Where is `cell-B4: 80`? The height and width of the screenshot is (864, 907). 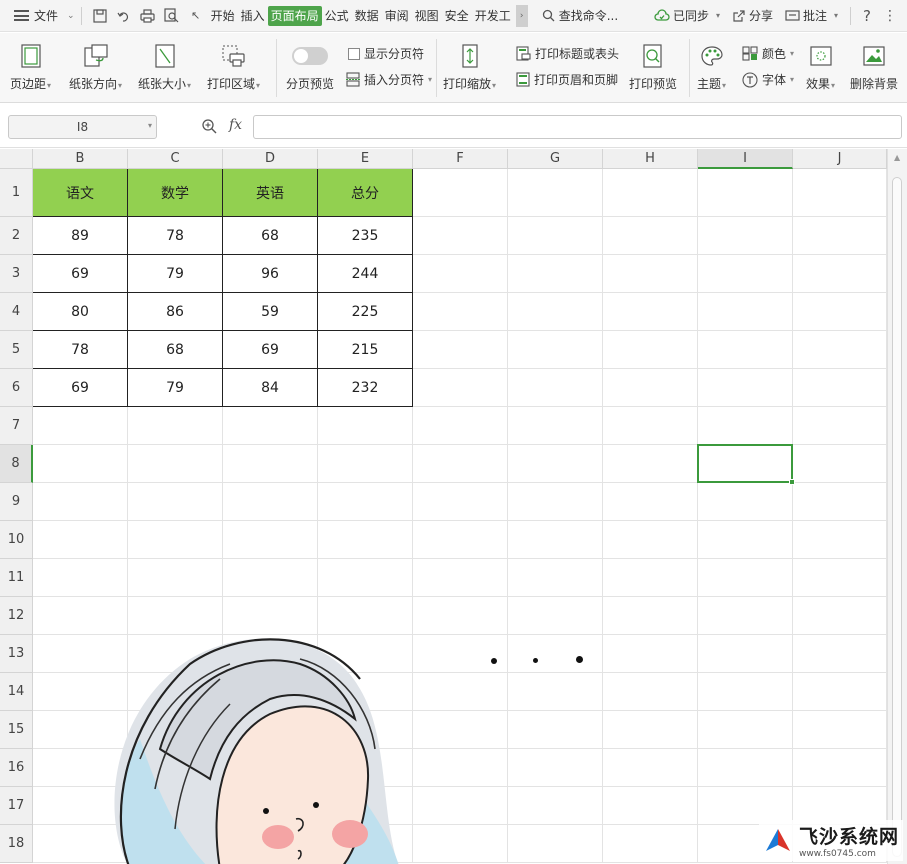 cell-B4: 80 is located at coordinates (80, 312).